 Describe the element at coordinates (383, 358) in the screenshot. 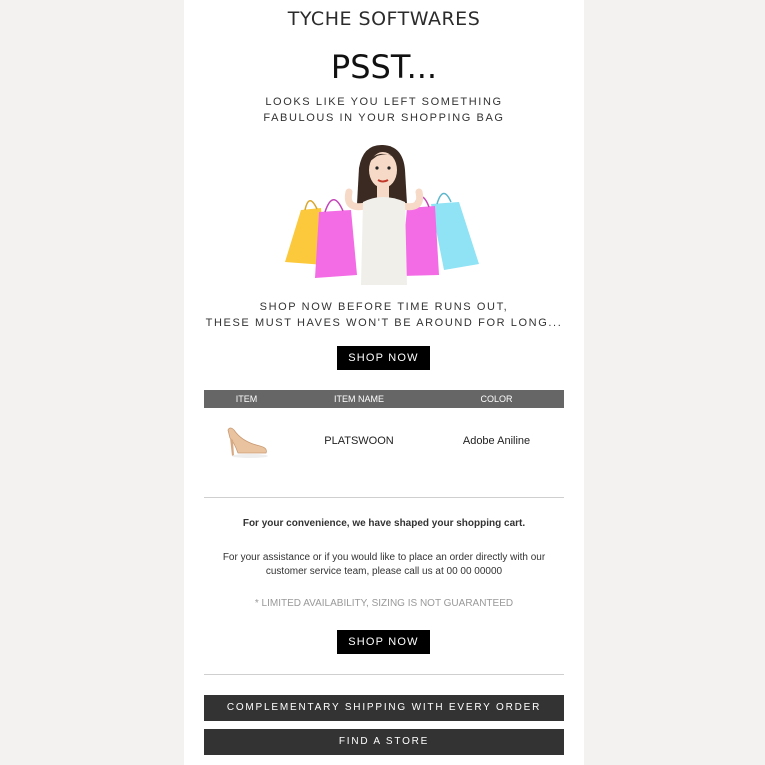

I see `shop-now-button-top: SHOP NOW` at that location.